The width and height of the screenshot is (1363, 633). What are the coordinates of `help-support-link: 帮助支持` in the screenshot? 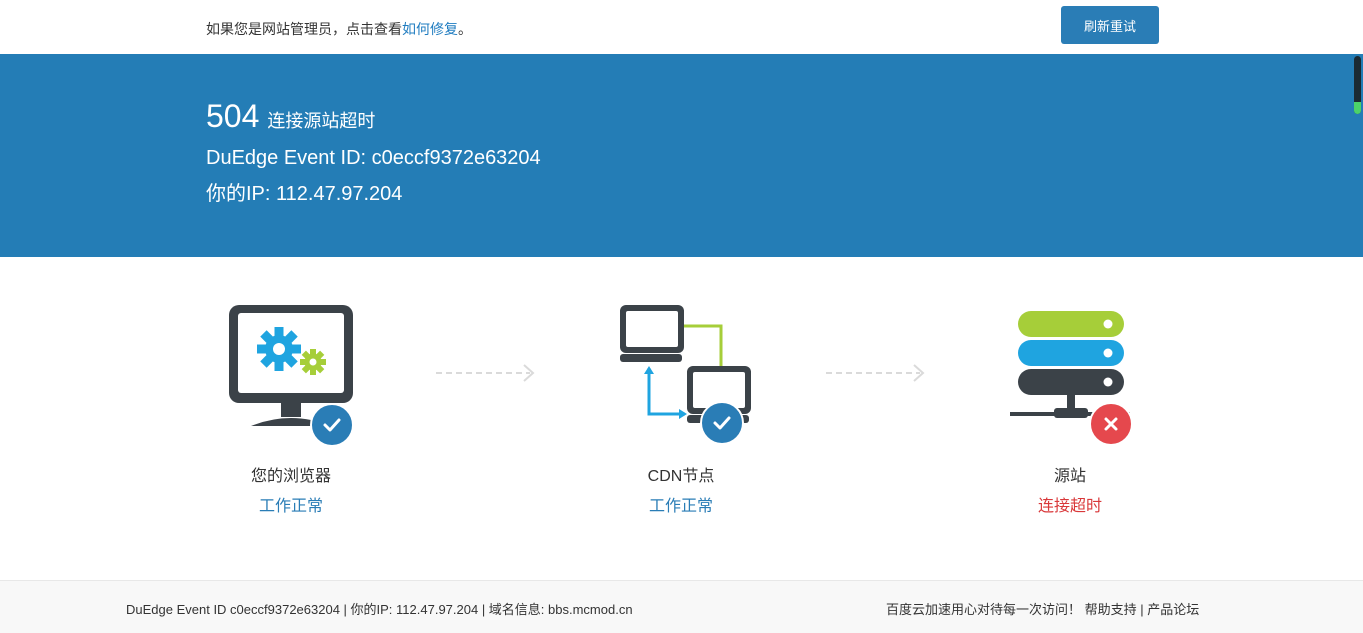 It's located at (1111, 609).